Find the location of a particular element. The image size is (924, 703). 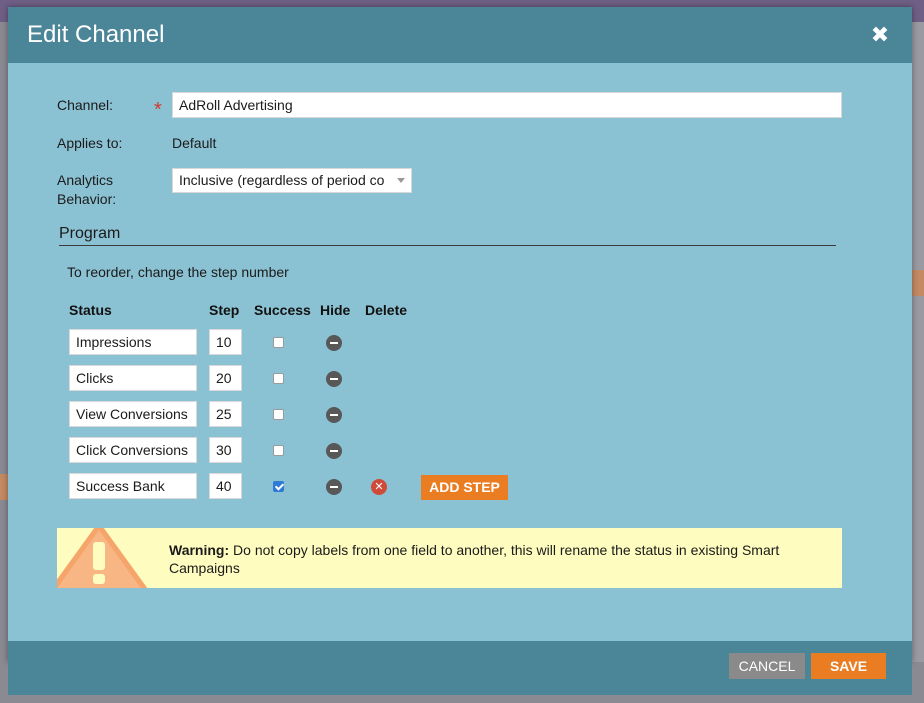

column-header-status: Status is located at coordinates (90, 310).